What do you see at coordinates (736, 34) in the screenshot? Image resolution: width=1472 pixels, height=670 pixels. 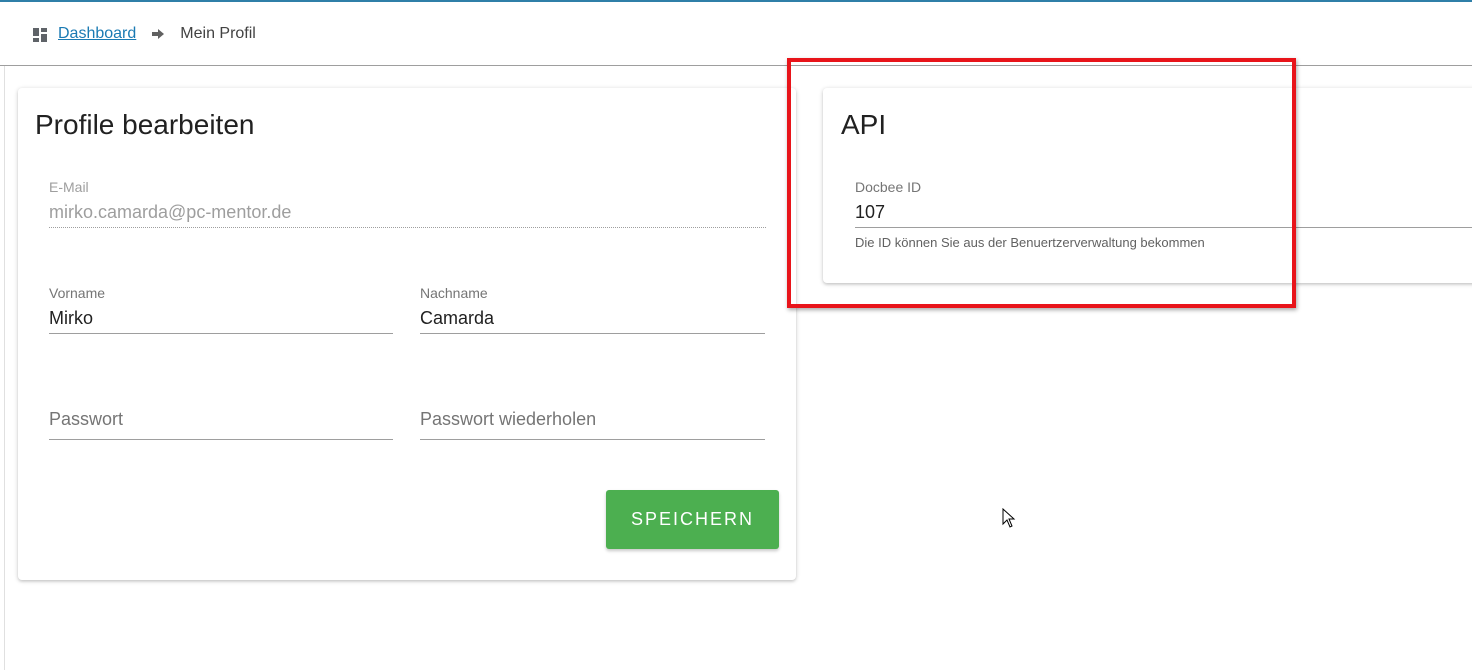 I see `breadcrumb: Dashboard Mein Profil` at bounding box center [736, 34].